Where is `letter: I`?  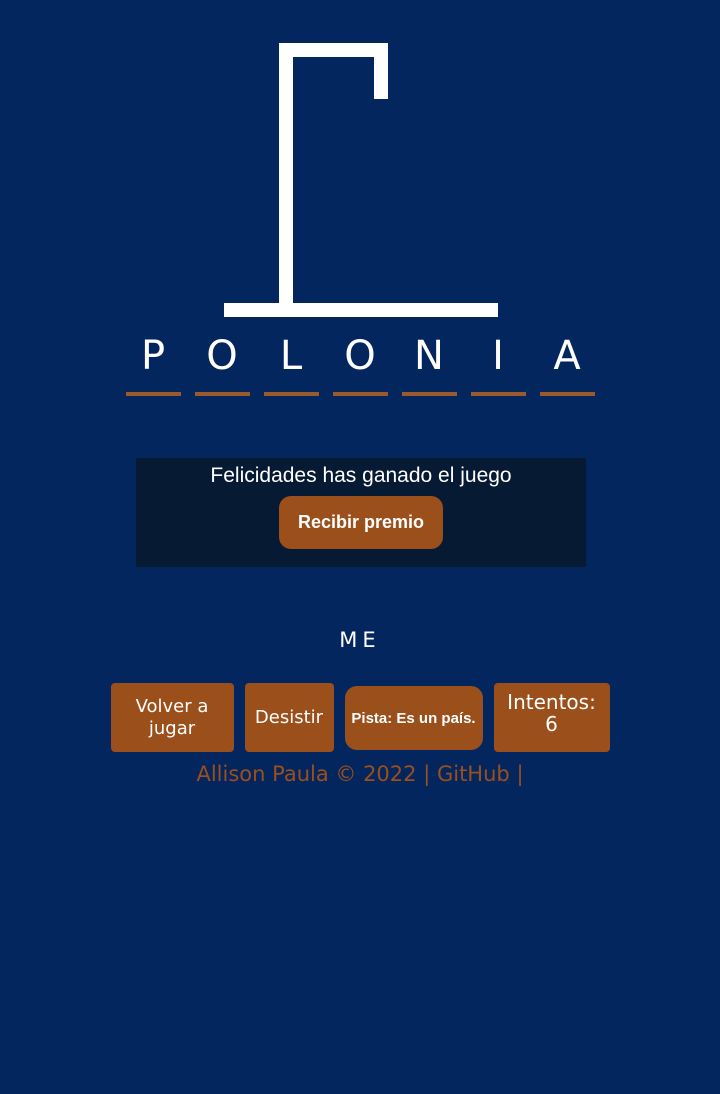 letter: I is located at coordinates (498, 356).